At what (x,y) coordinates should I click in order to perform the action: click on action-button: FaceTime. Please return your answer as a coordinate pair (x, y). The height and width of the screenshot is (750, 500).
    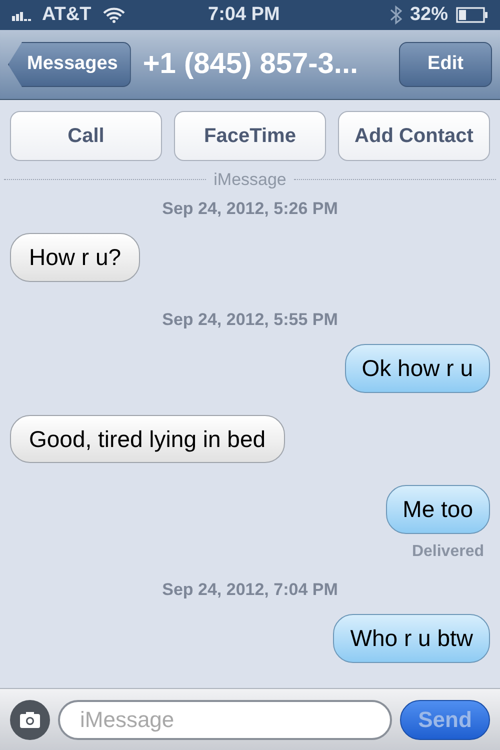
    Looking at the image, I should click on (250, 136).